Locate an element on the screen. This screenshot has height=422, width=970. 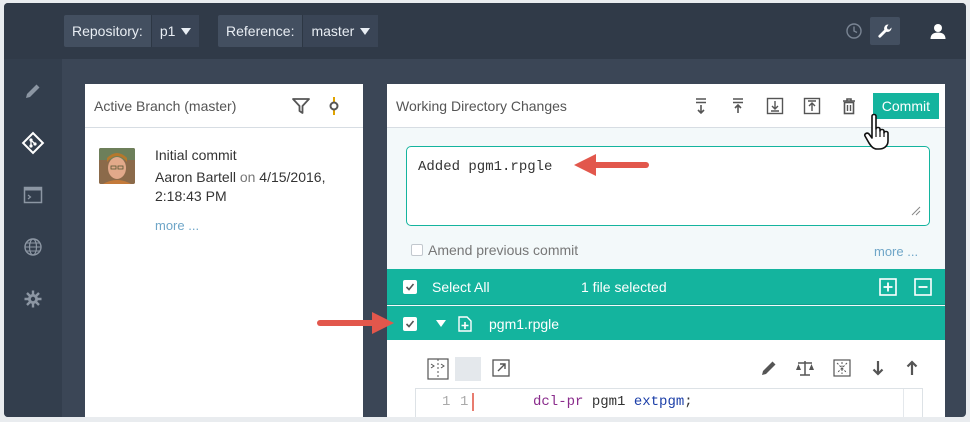
upload-box-icon is located at coordinates (812, 106).